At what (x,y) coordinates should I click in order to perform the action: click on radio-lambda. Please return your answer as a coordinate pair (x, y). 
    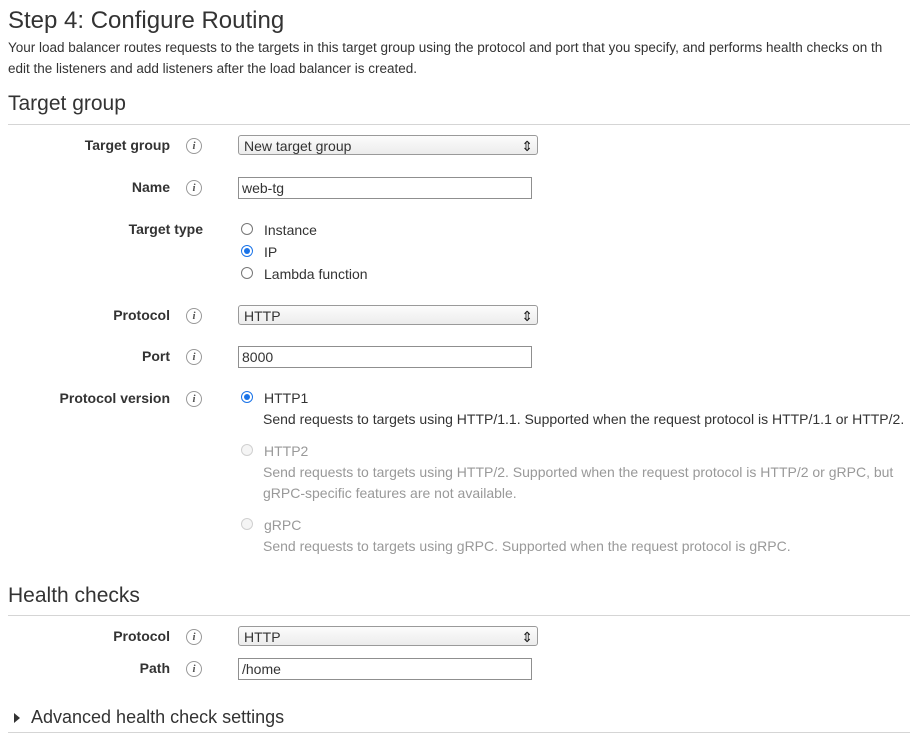
    Looking at the image, I should click on (247, 273).